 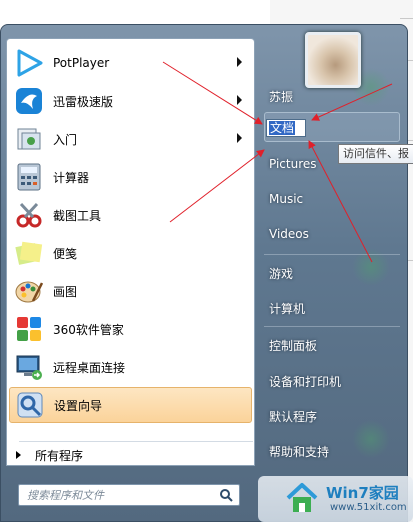 I want to click on pictures-link: Pictures, so click(x=293, y=164).